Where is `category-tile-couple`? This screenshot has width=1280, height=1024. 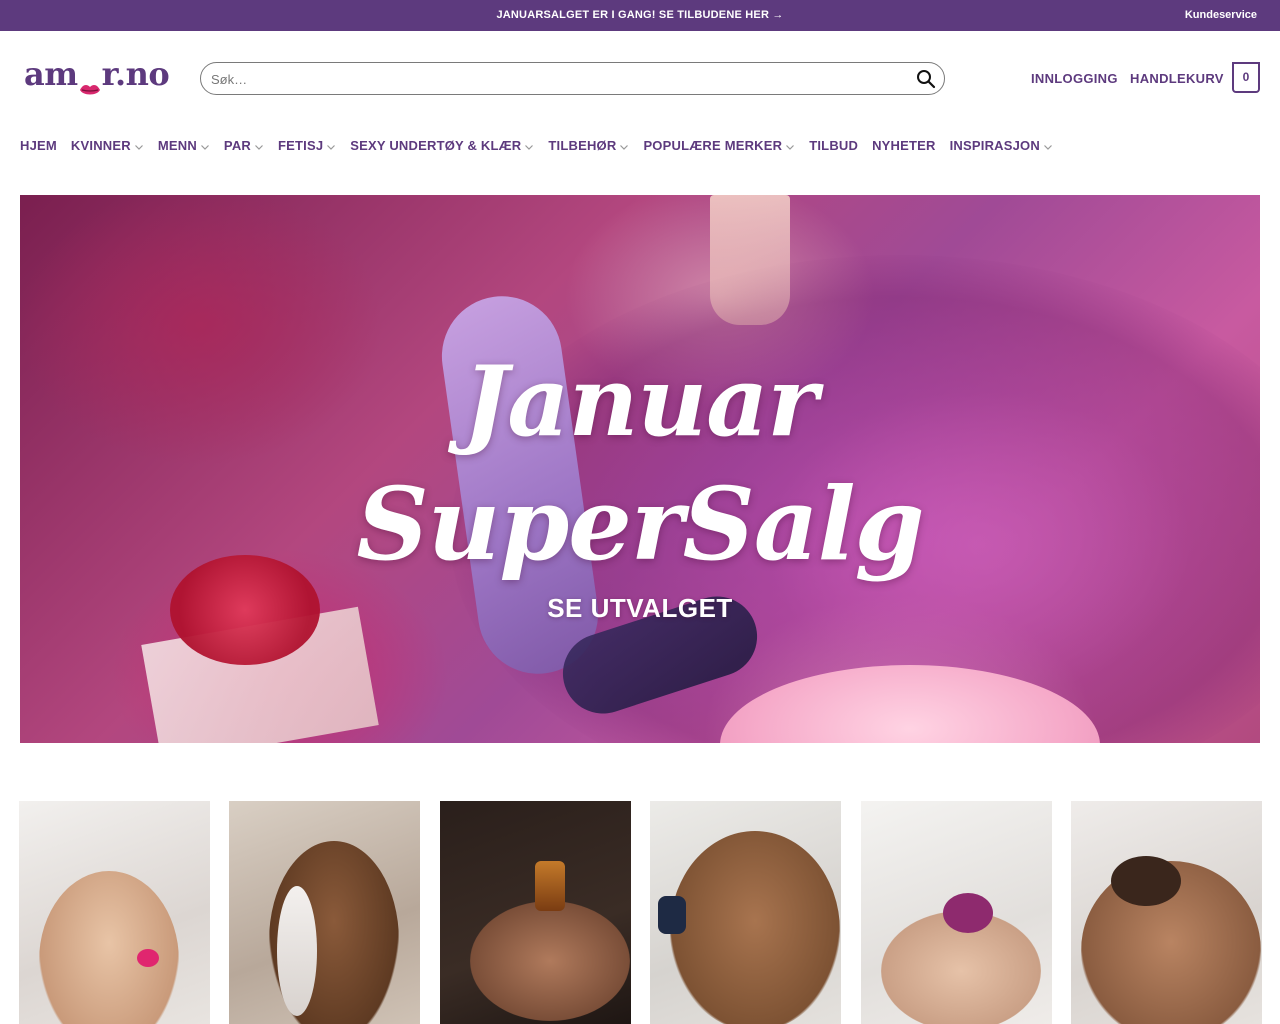
category-tile-couple is located at coordinates (1166, 912).